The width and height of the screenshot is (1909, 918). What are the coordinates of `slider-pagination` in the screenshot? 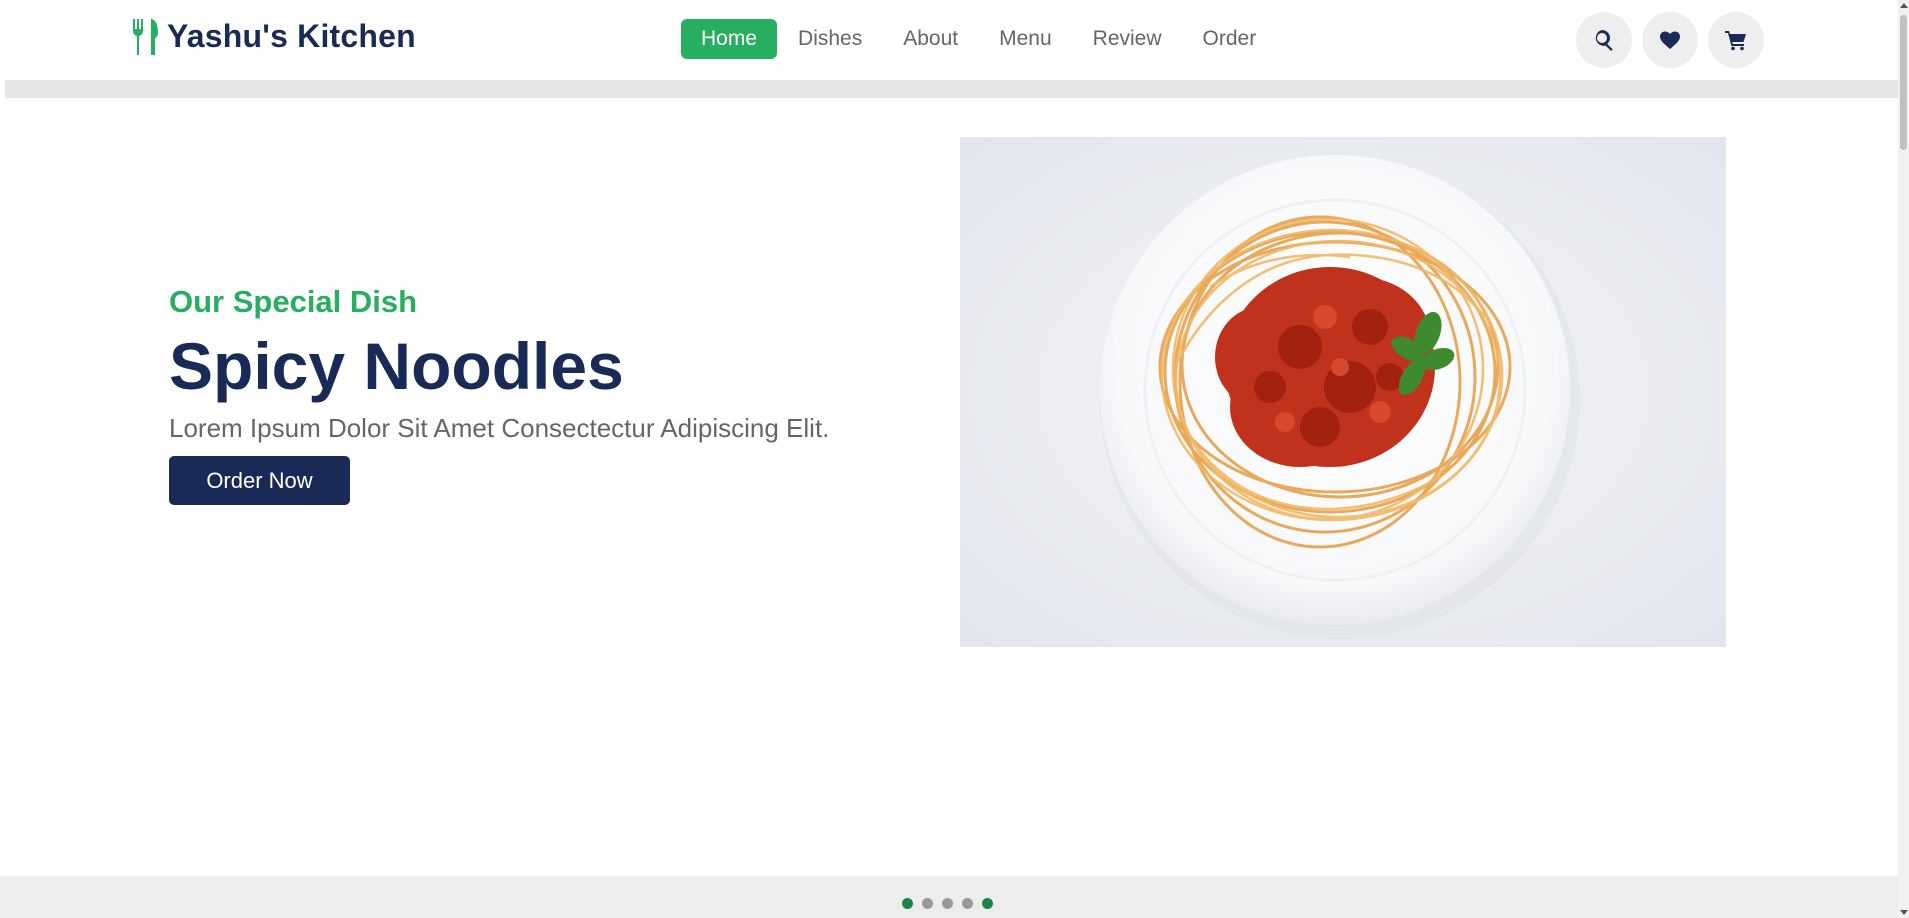 It's located at (947, 903).